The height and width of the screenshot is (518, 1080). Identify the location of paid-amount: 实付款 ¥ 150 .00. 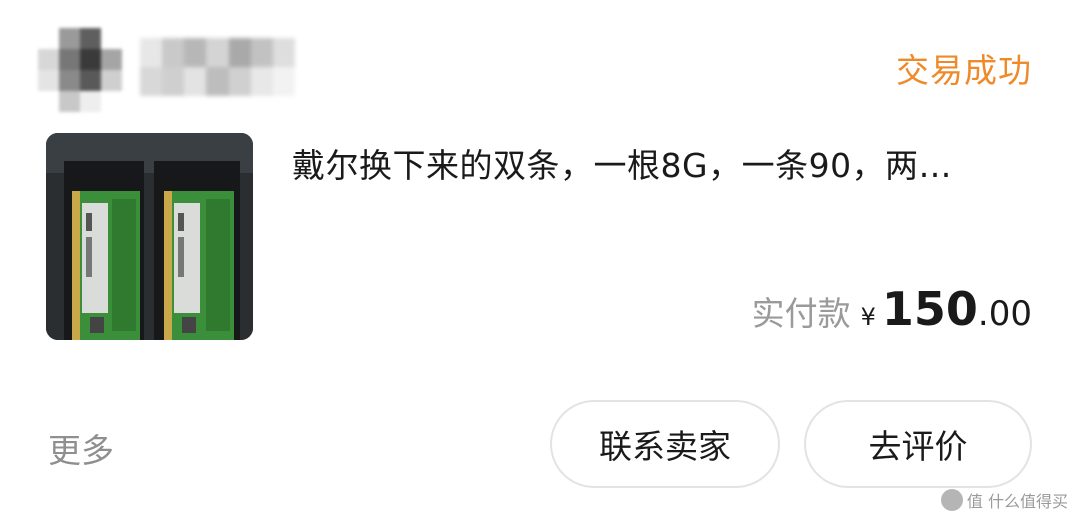
(892, 309).